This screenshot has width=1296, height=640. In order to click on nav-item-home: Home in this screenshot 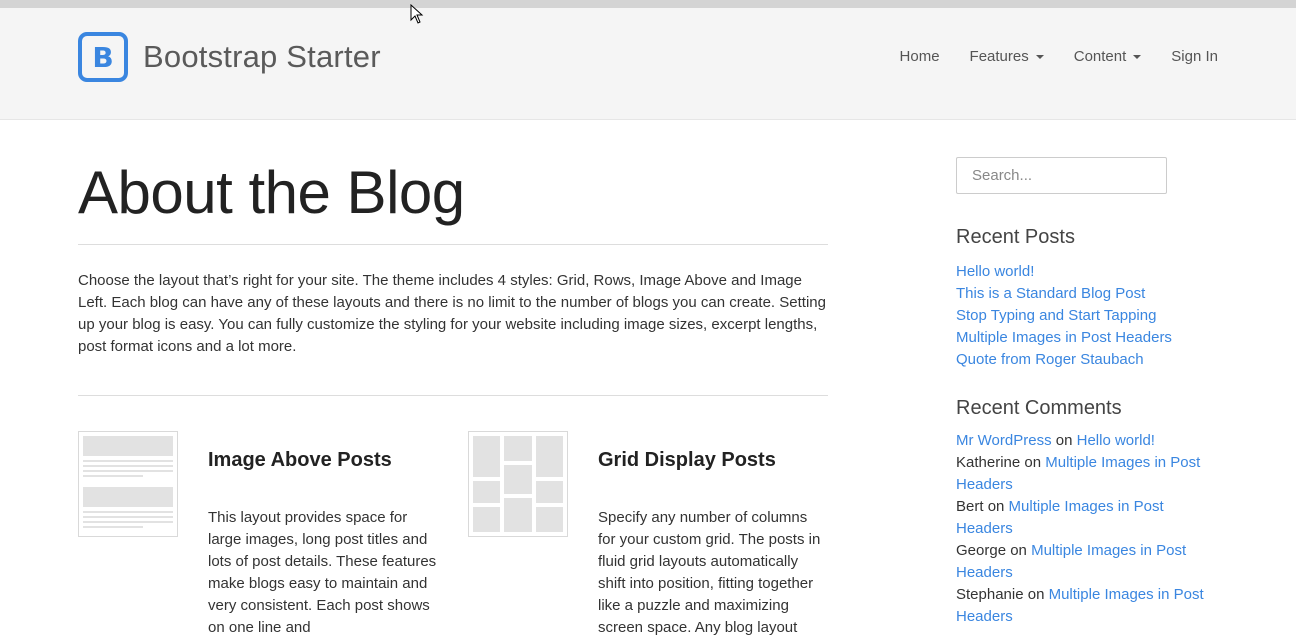, I will do `click(920, 56)`.